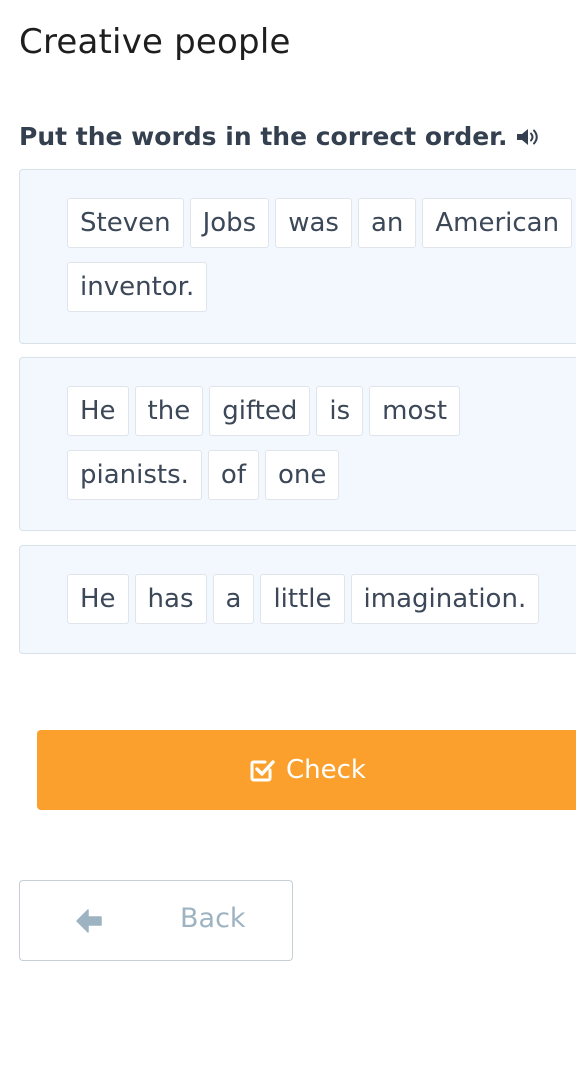  I want to click on instruction: Put the words in the correct order., so click(280, 136).